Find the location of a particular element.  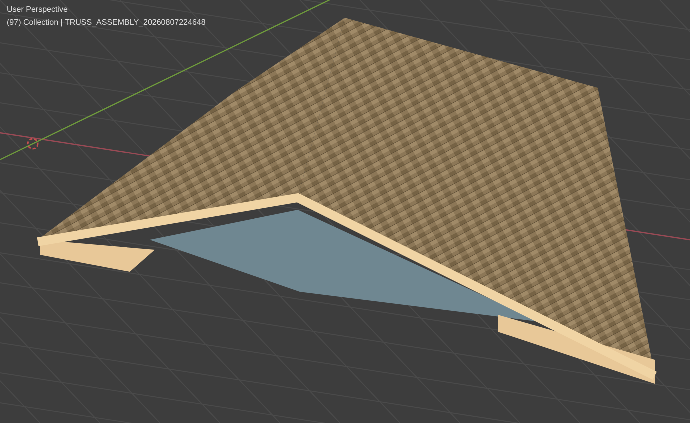

view-name-label: User Perspective is located at coordinates (38, 10).